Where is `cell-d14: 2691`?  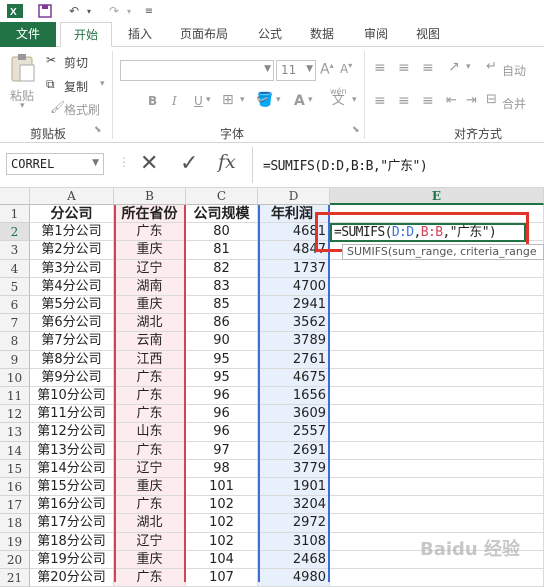
cell-d14: 2691 is located at coordinates (294, 450).